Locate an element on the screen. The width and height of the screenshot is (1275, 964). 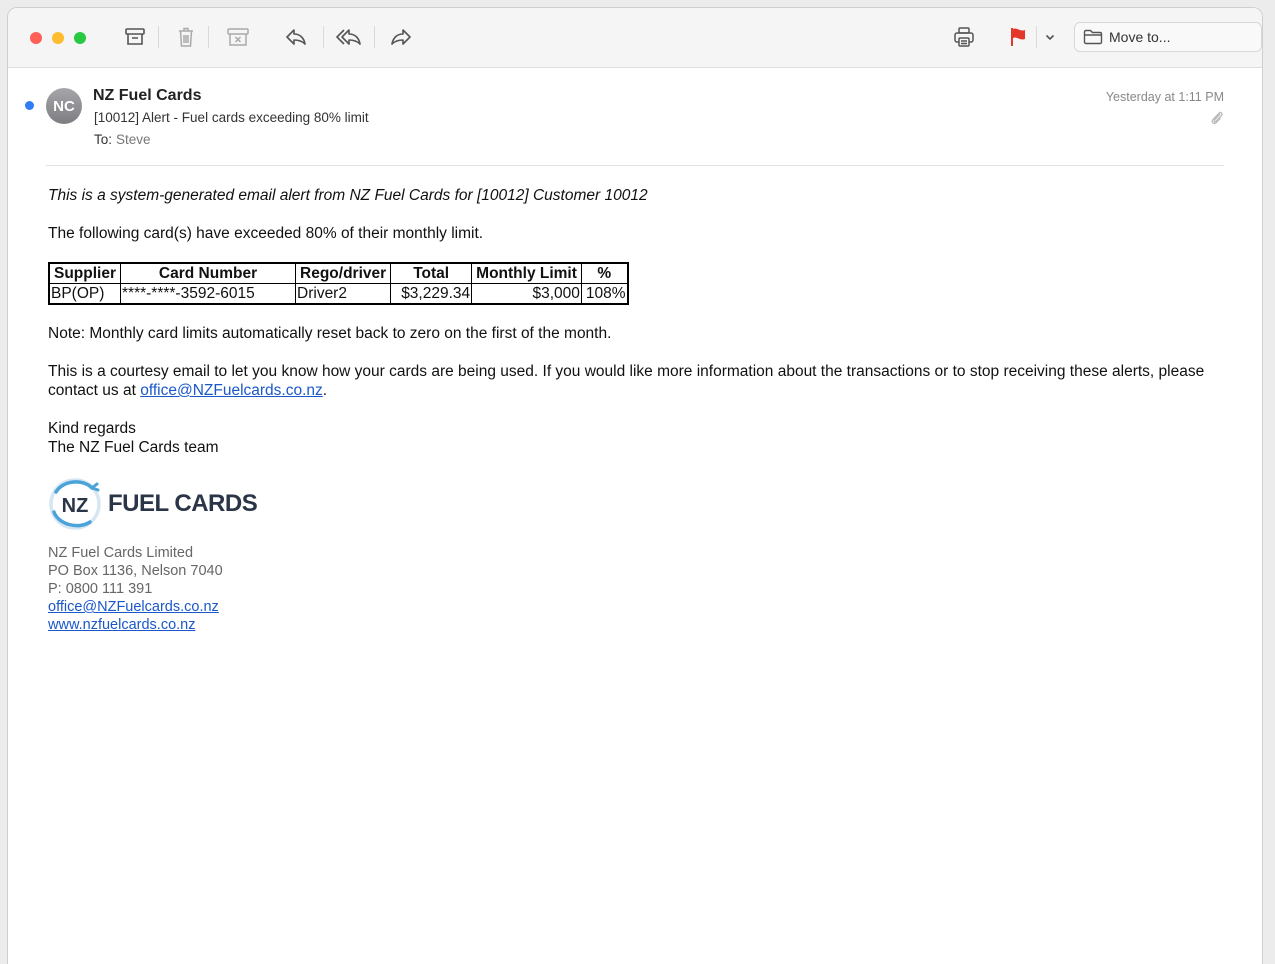
rego-driver-cell: Driver2 is located at coordinates (343, 294).